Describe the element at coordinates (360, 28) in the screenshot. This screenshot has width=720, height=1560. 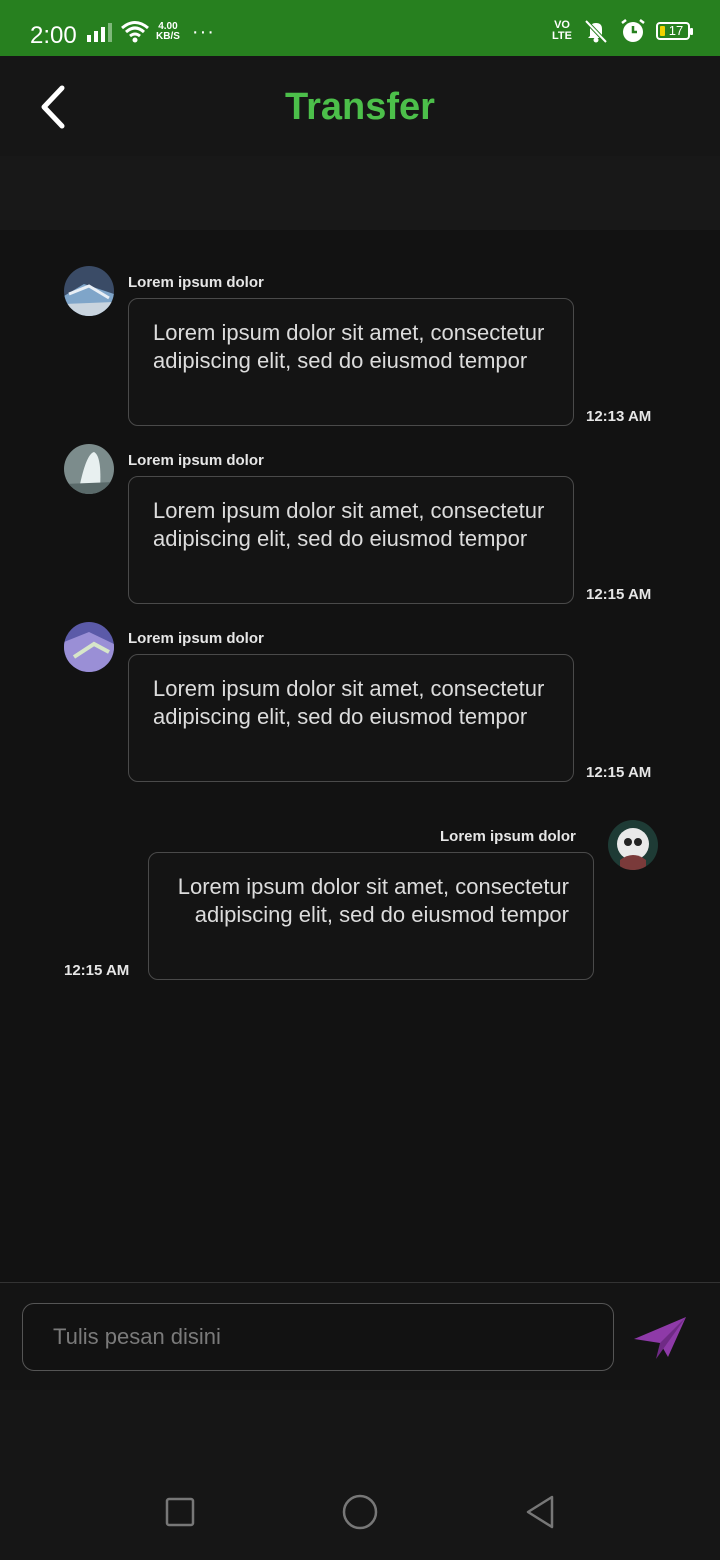
I see `status-bar: 2:00 4.00 KB/S ··· VO LTE 17` at that location.